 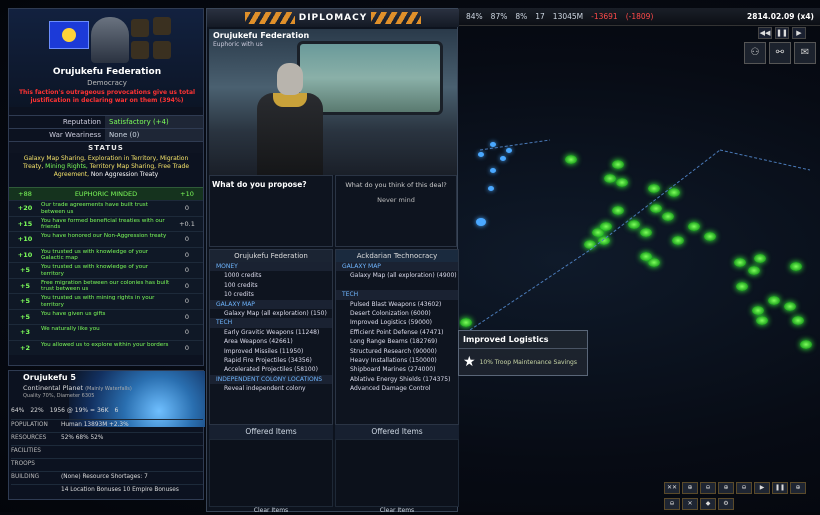 I want to click on never-mind-button: Never mind, so click(x=396, y=200).